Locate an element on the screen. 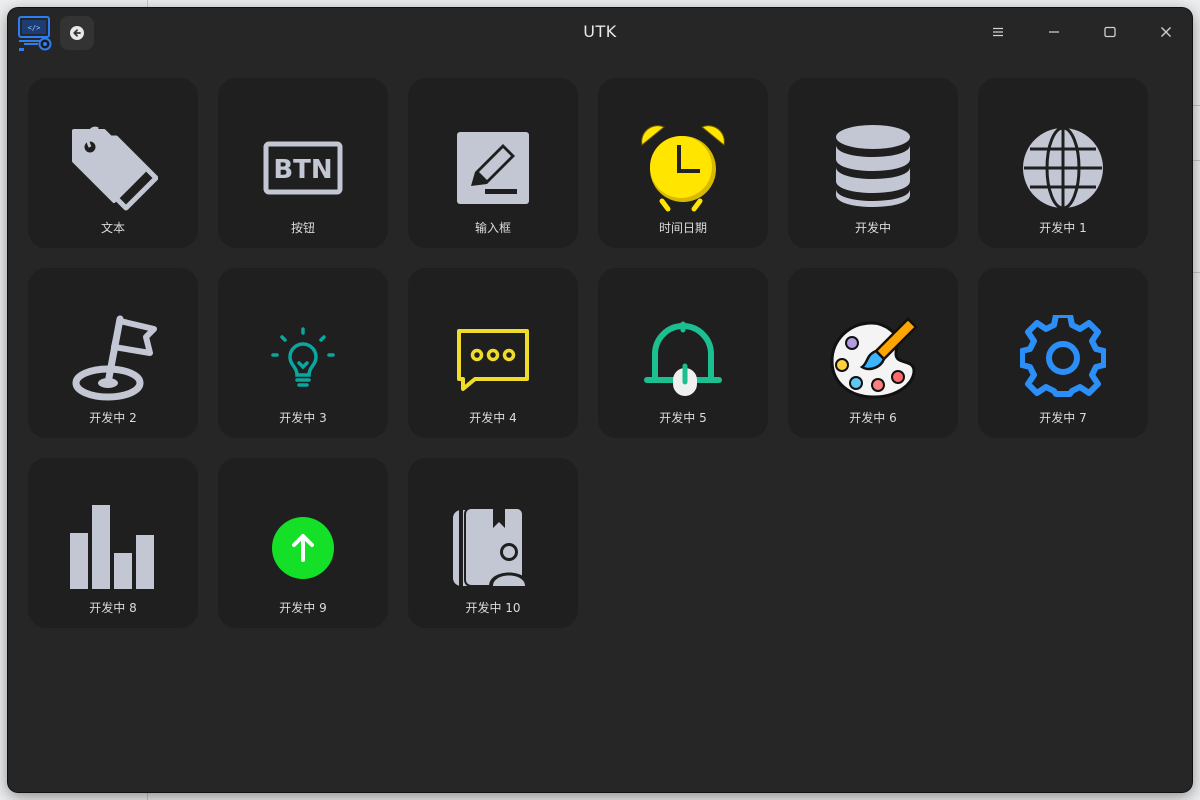 This screenshot has height=800, width=1200. tile-label: 开发中 6 is located at coordinates (873, 418).